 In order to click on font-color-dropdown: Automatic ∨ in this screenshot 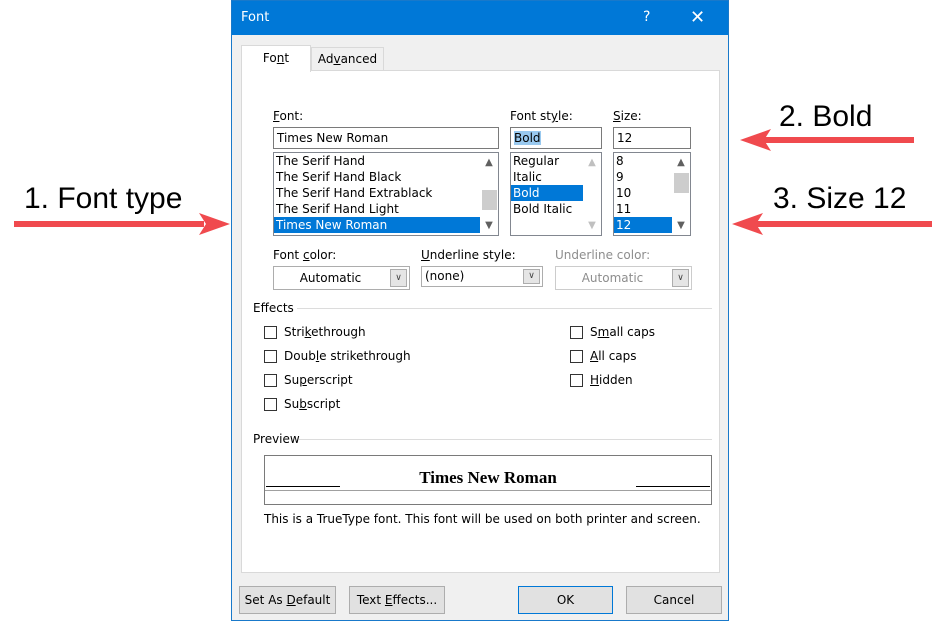, I will do `click(341, 278)`.